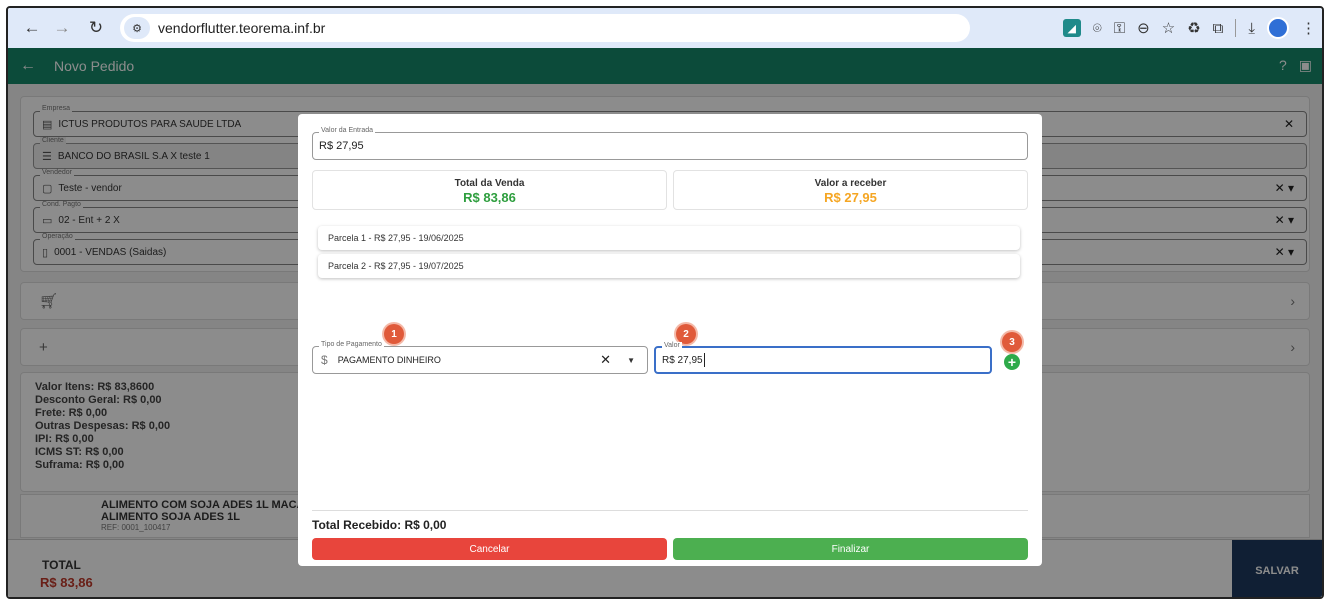 The image size is (1330, 603). I want to click on total-venda-label: Total da Venda, so click(489, 183).